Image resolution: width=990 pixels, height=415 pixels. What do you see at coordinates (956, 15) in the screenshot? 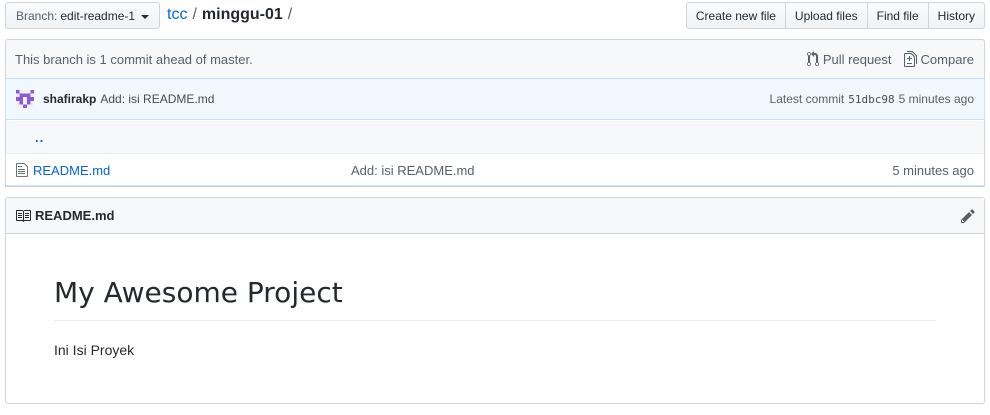
I see `history-button: History` at bounding box center [956, 15].